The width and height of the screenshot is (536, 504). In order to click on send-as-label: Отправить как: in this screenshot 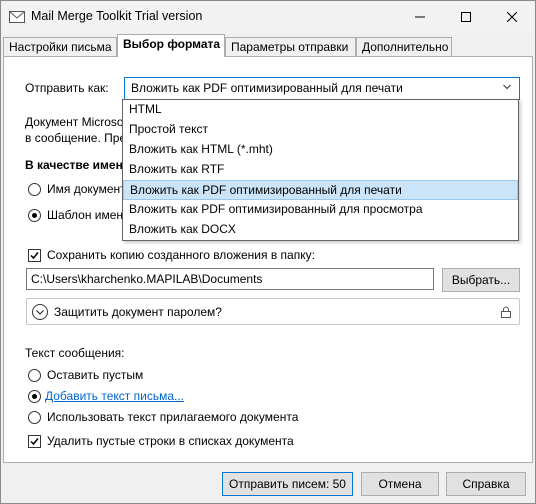, I will do `click(67, 88)`.